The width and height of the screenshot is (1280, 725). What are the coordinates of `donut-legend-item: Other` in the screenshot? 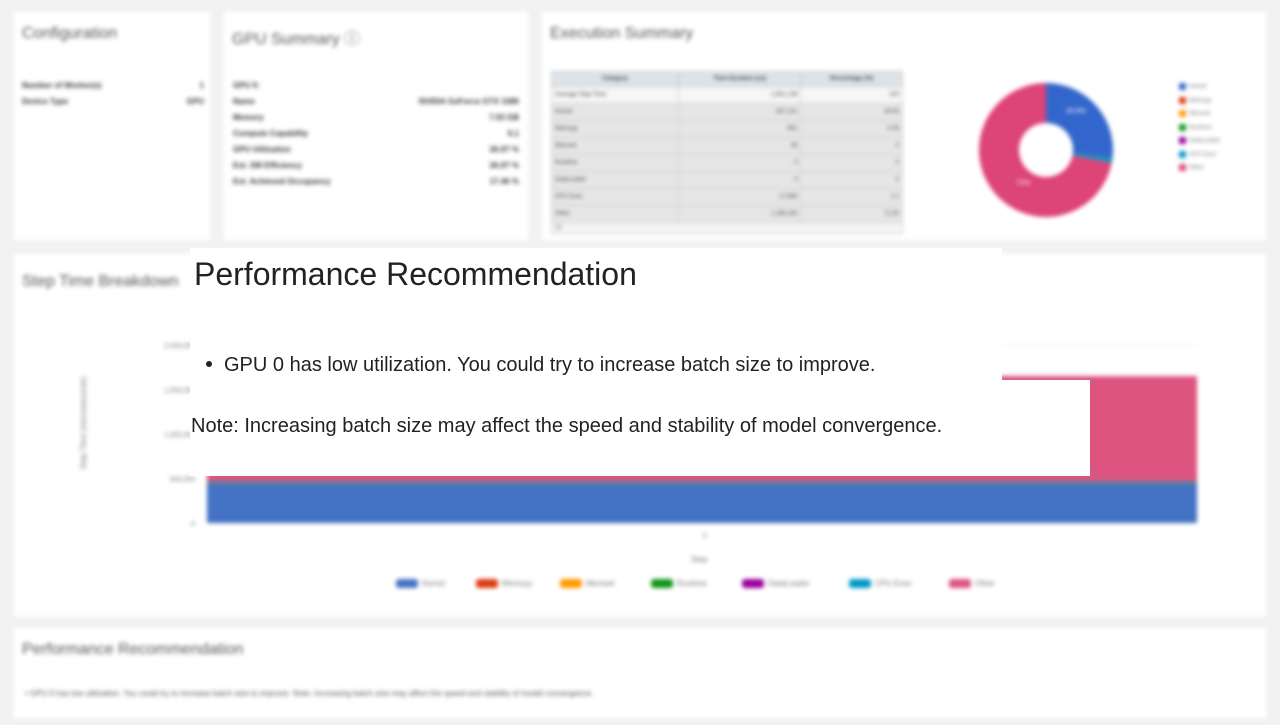 It's located at (1191, 167).